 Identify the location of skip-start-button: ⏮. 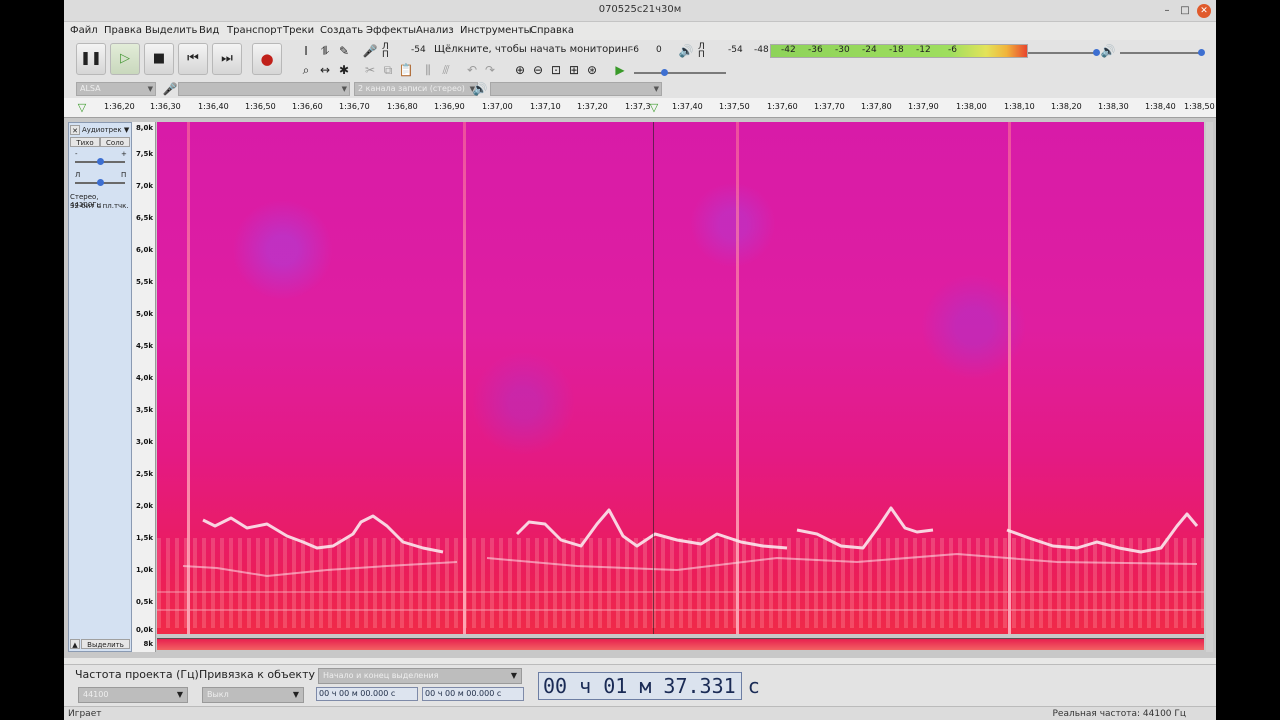
(193, 59).